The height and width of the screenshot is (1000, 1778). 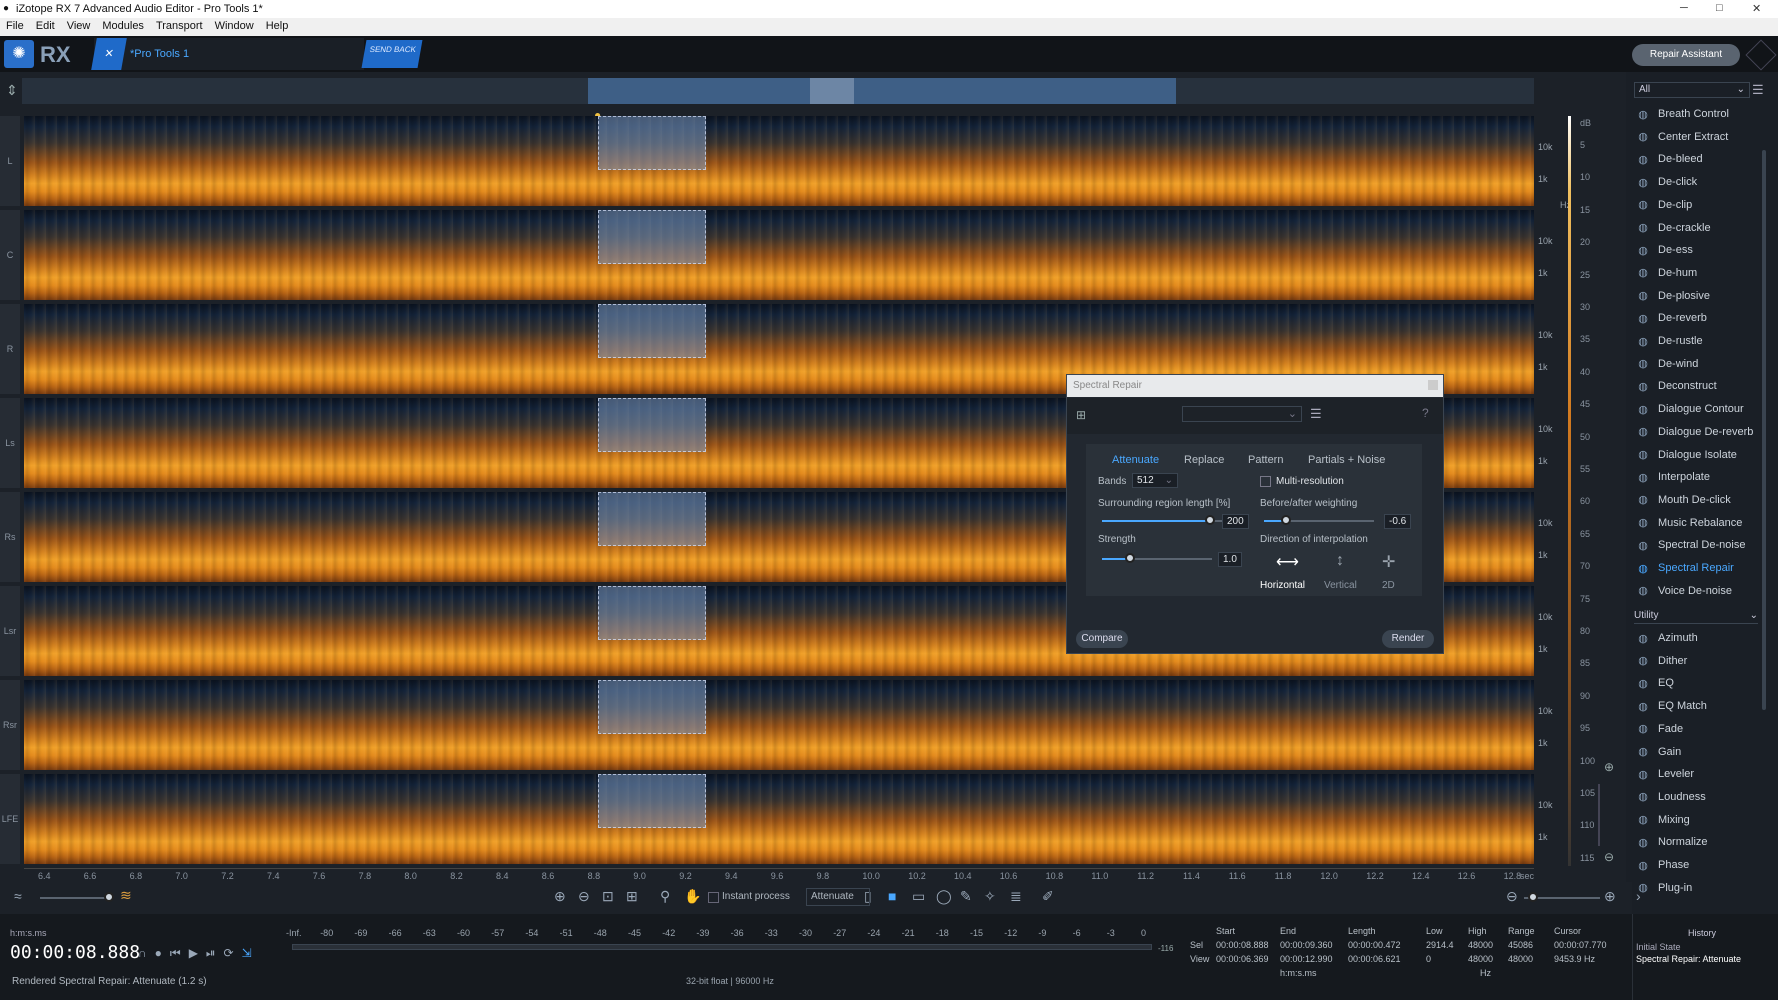 What do you see at coordinates (1704, 797) in the screenshot?
I see `module-loudness: ◍ Loudness` at bounding box center [1704, 797].